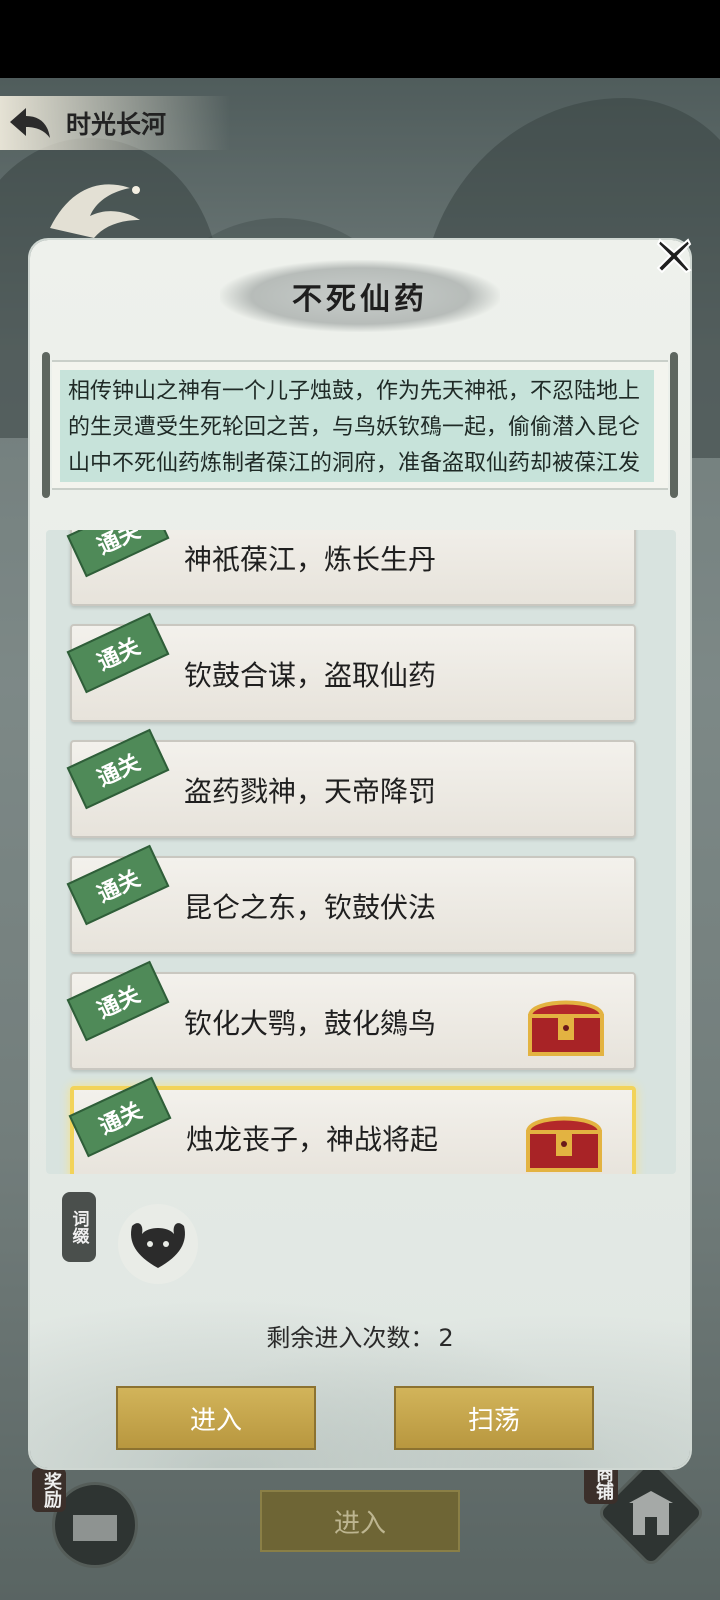  I want to click on status-bar, so click(360, 39).